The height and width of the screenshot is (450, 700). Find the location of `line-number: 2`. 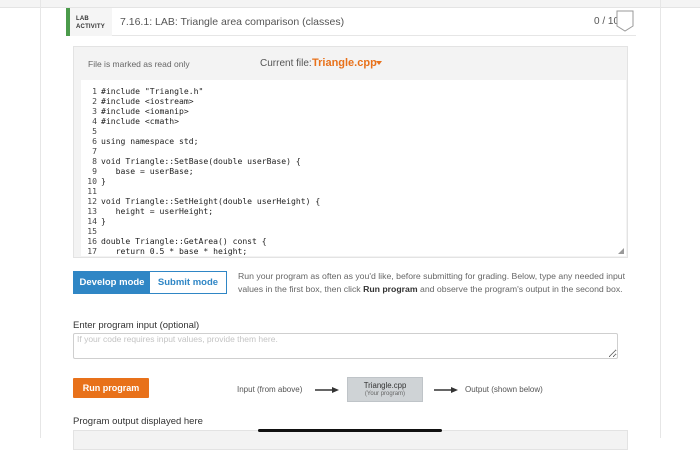

line-number: 2 is located at coordinates (89, 101).